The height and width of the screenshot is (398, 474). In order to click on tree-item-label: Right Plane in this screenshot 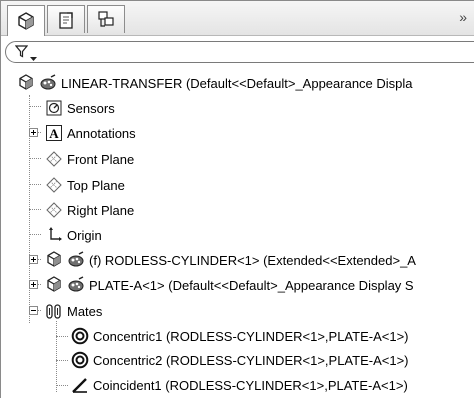, I will do `click(101, 210)`.